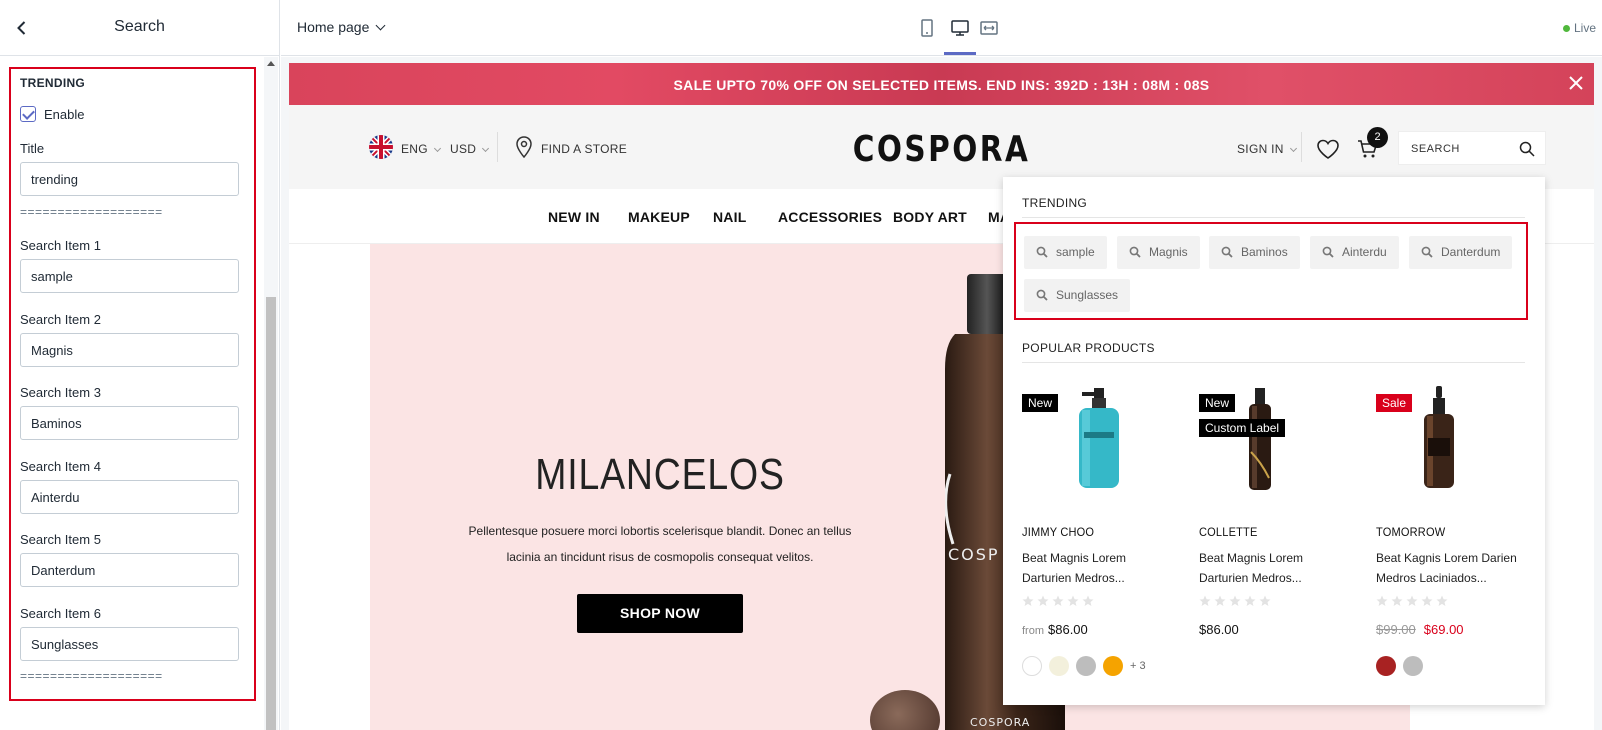  I want to click on close-icon, so click(1576, 83).